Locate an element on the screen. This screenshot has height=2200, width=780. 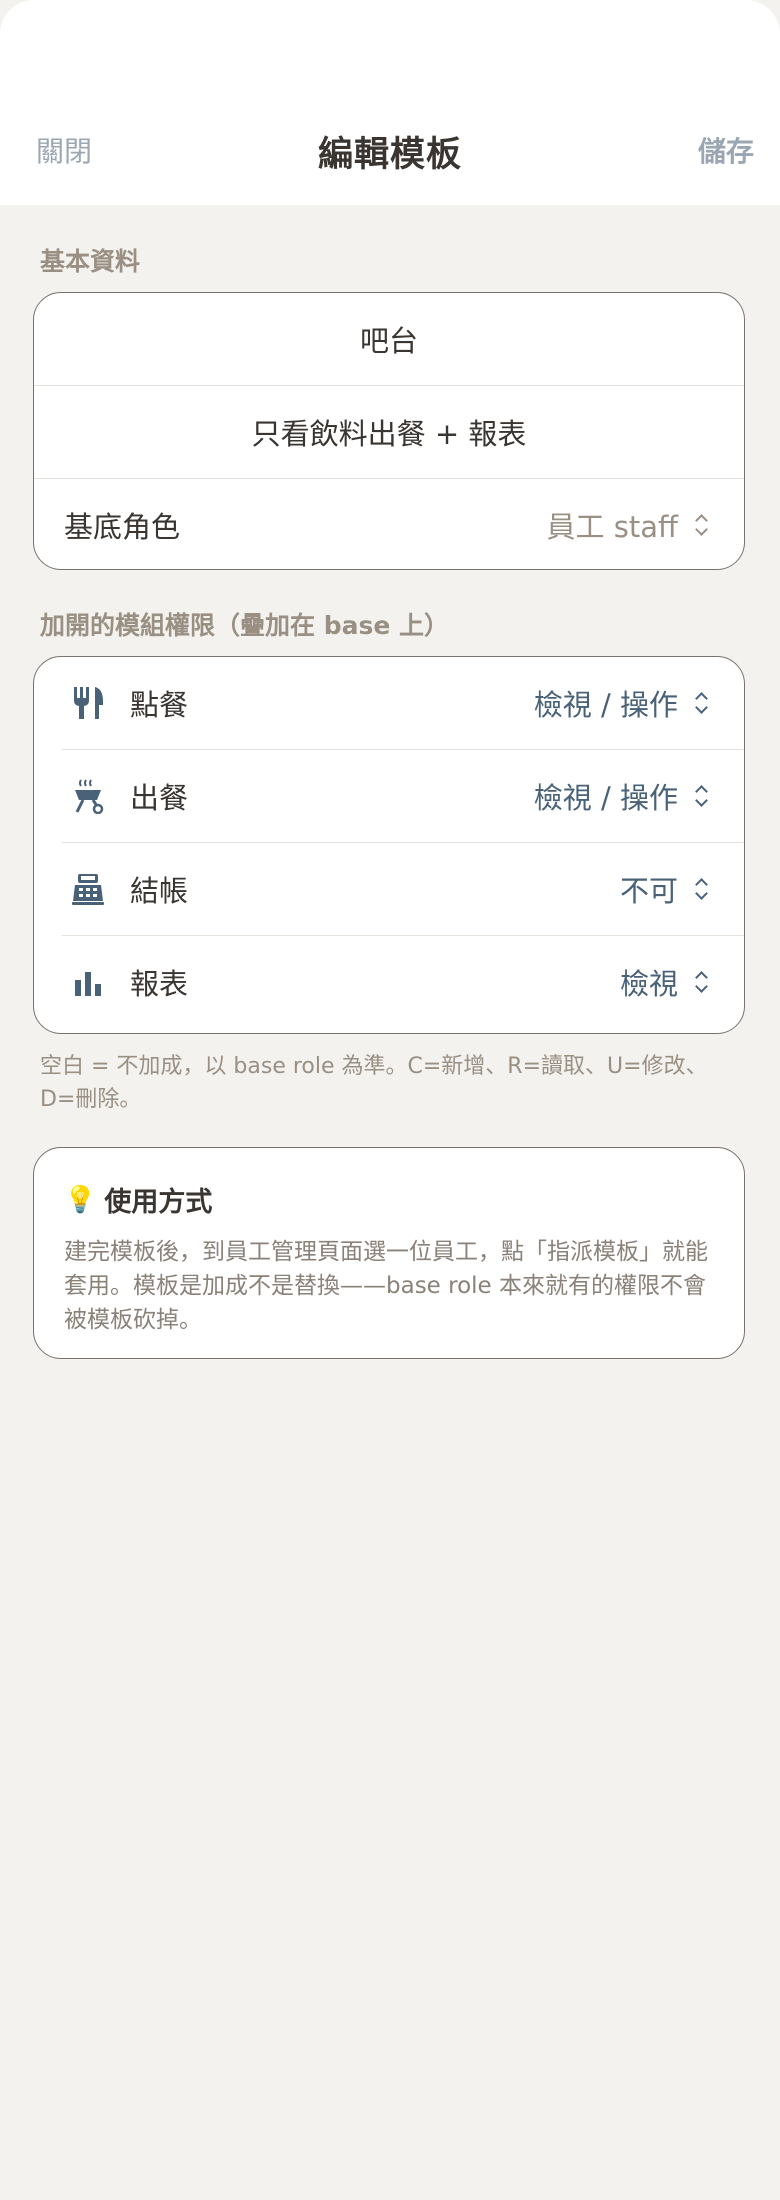
tip-title: 使用方式 is located at coordinates (158, 1202).